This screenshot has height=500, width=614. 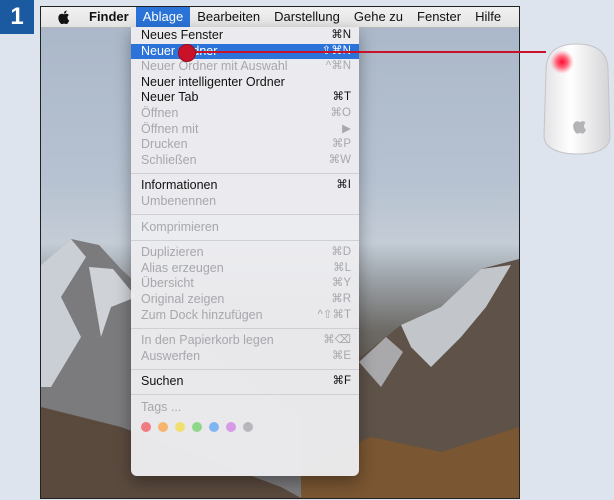 What do you see at coordinates (245, 98) in the screenshot?
I see `menu-item-neuer-tab: Neuer Tab ⌘T` at bounding box center [245, 98].